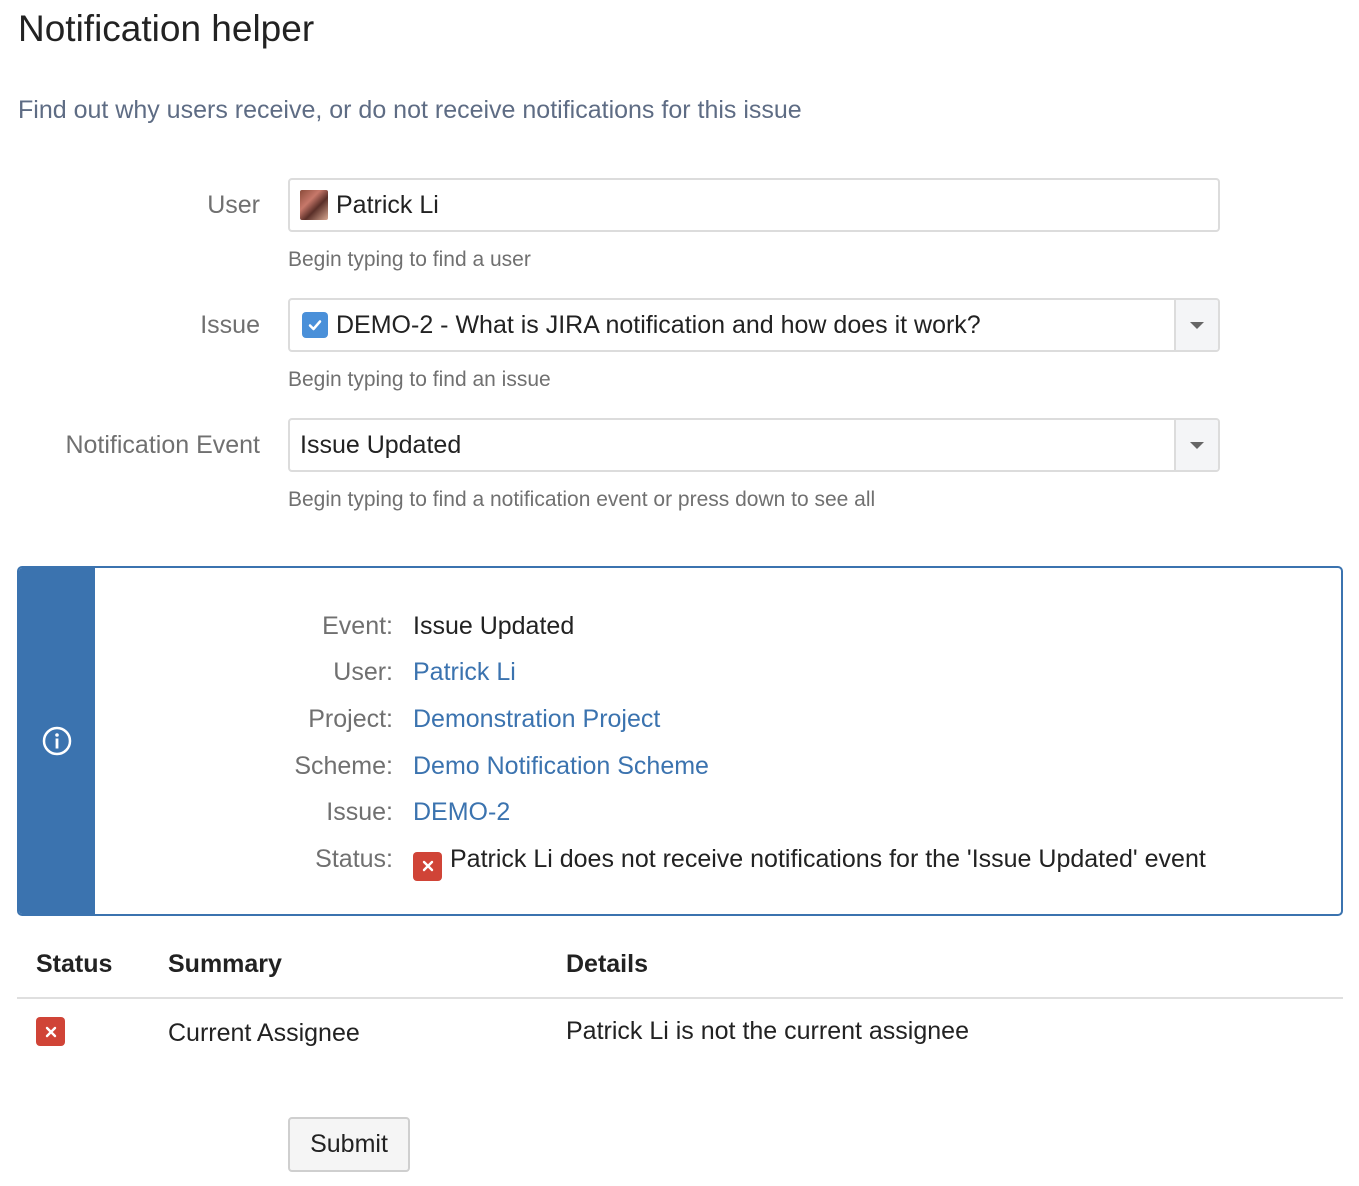 The height and width of the screenshot is (1186, 1359). What do you see at coordinates (754, 205) in the screenshot?
I see `user-picker: Patrick Li` at bounding box center [754, 205].